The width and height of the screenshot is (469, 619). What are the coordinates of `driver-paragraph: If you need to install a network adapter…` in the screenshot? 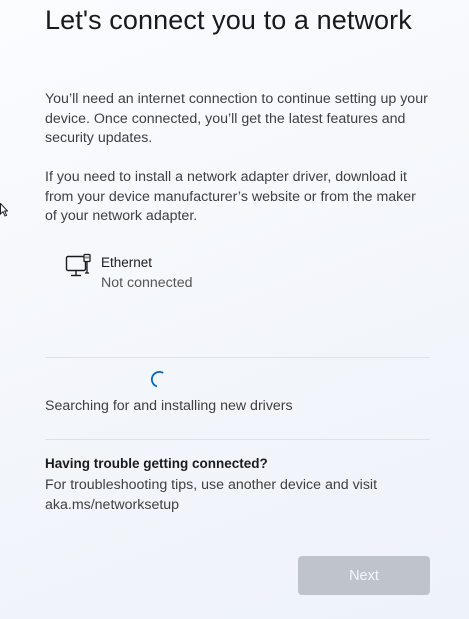 It's located at (230, 197).